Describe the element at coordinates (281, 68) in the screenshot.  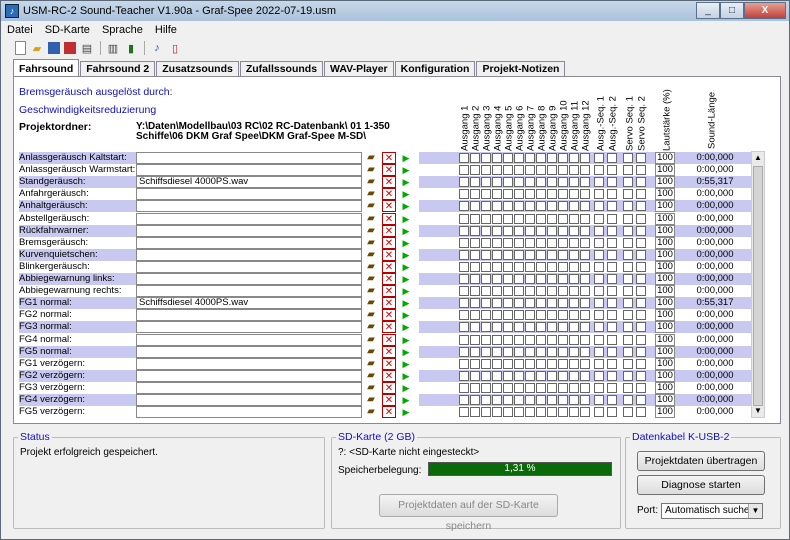
I see `tab-zufallssounds: Zufallssounds` at that location.